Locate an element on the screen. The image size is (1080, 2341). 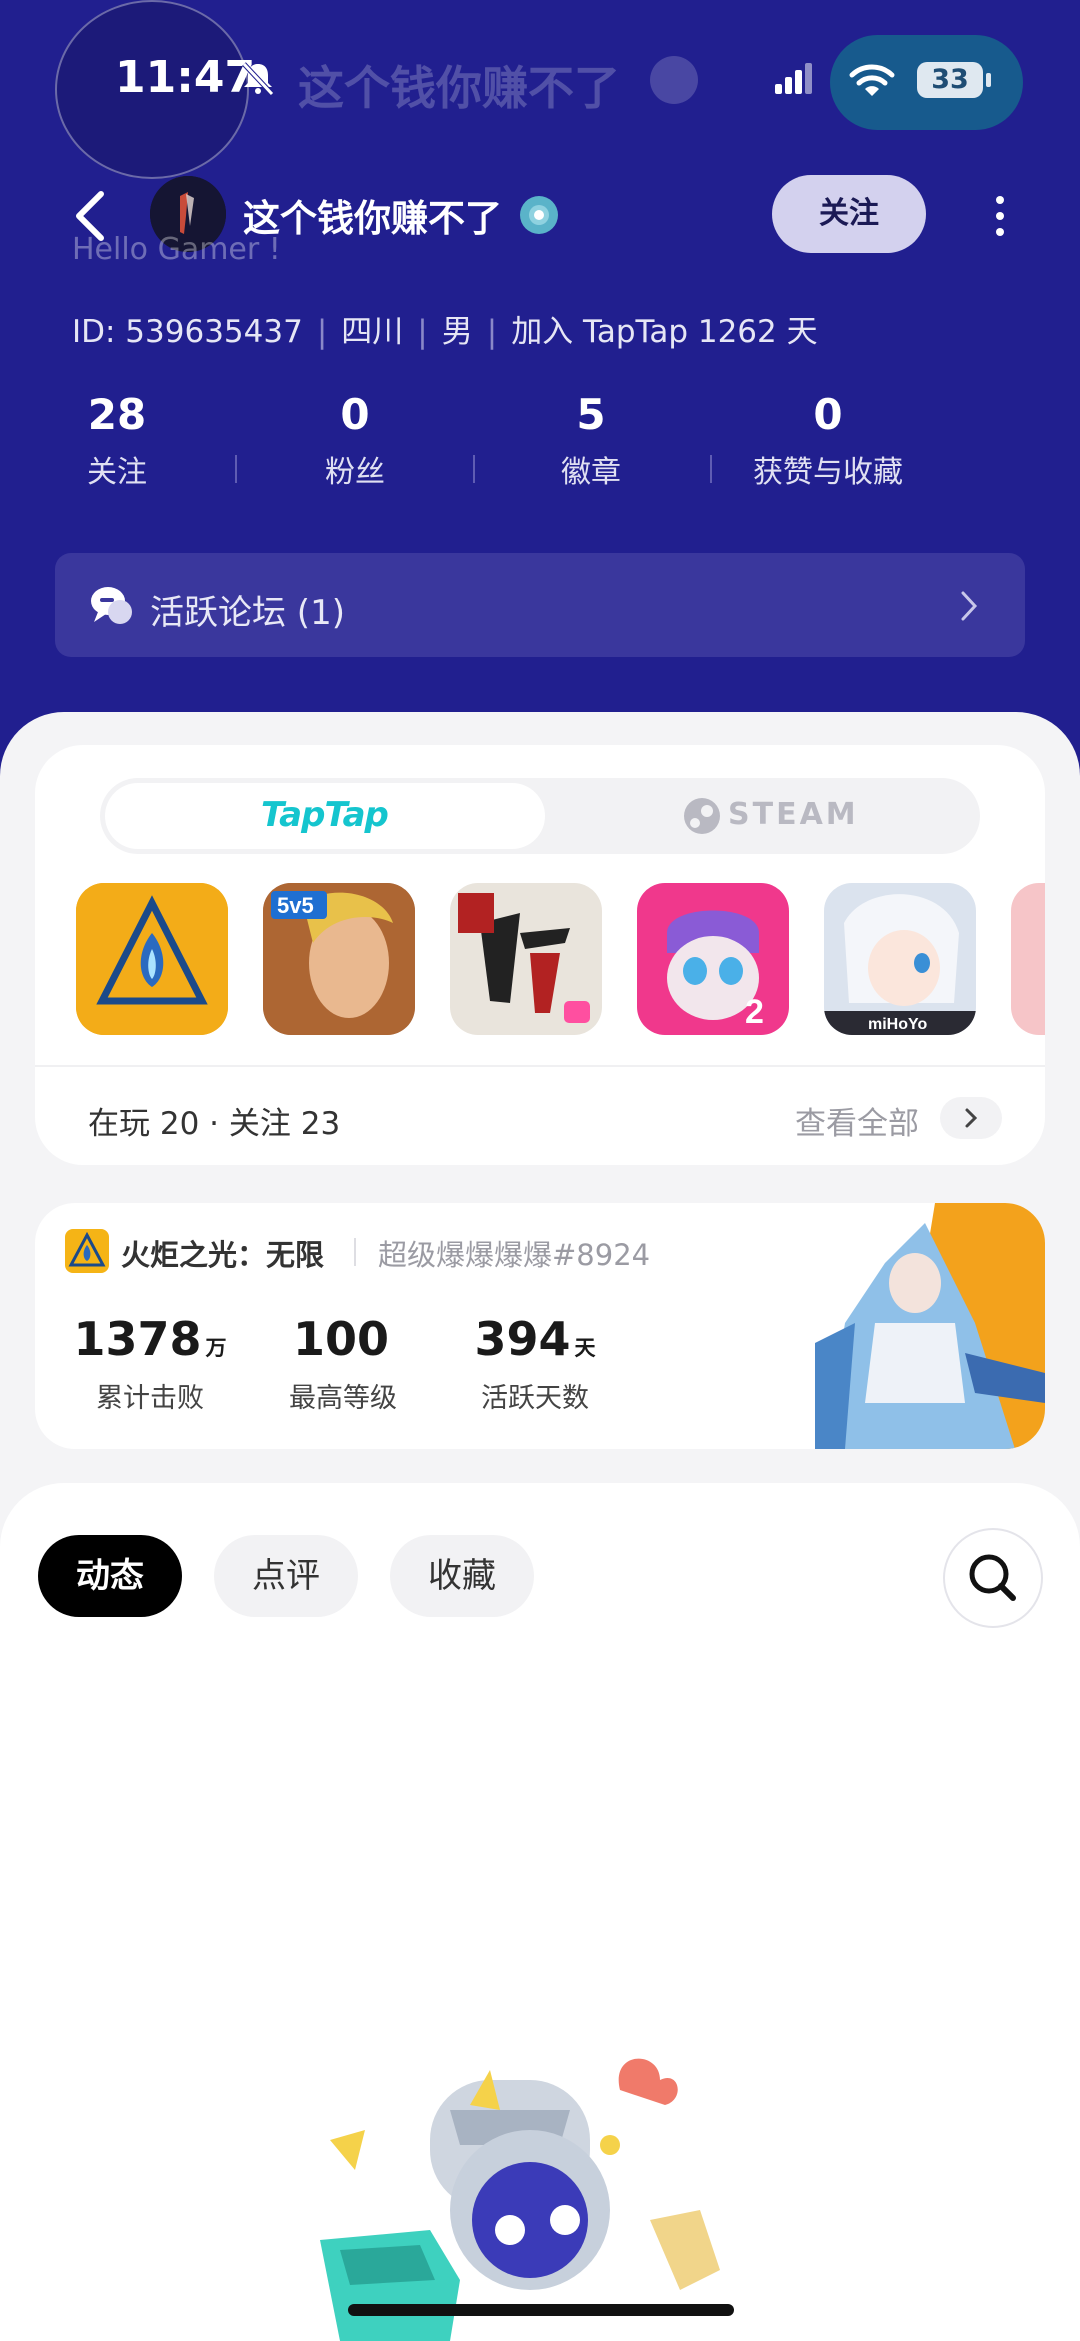
stat-badges: 5 徽章 is located at coordinates (591, 440).